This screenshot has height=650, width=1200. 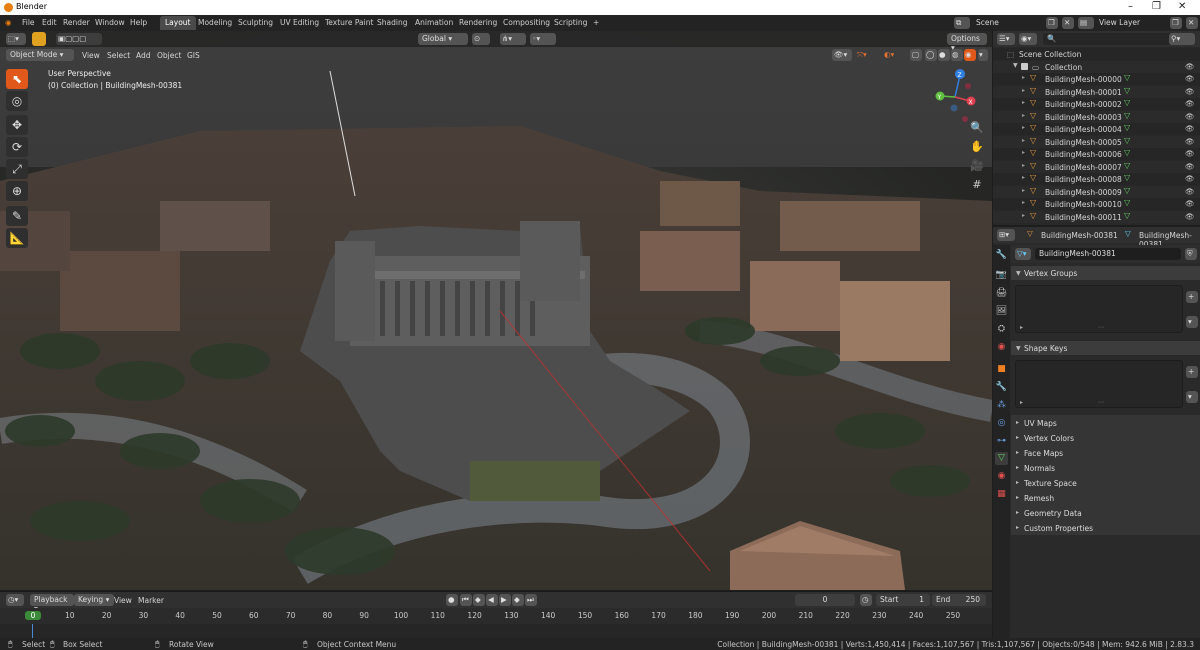 What do you see at coordinates (49, 22) in the screenshot?
I see `menu-edit: Edit` at bounding box center [49, 22].